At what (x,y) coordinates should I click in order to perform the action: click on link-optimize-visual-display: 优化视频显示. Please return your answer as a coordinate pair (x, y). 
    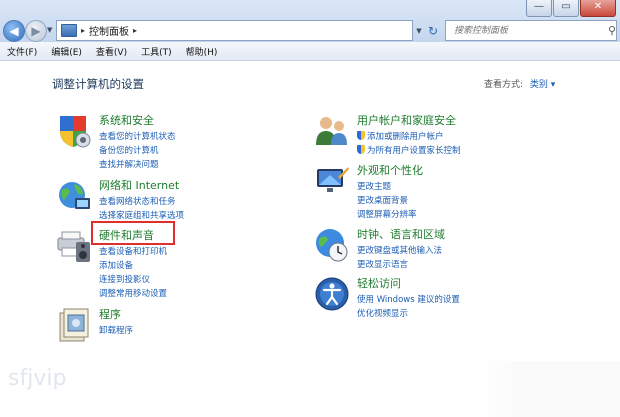
    Looking at the image, I should click on (382, 313).